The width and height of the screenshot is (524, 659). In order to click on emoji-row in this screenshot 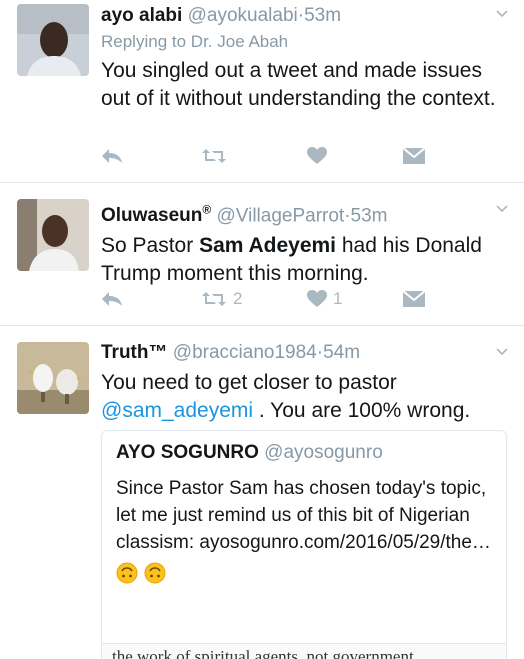, I will do `click(304, 575)`.